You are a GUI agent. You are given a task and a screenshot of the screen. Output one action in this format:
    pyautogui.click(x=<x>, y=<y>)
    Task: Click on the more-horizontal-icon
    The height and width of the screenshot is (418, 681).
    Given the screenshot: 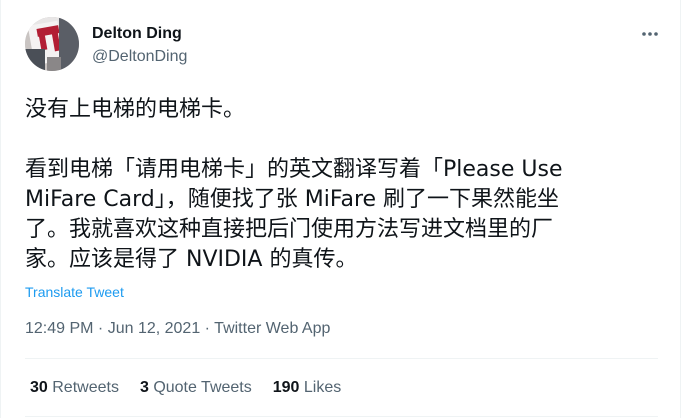 What is the action you would take?
    pyautogui.click(x=650, y=34)
    